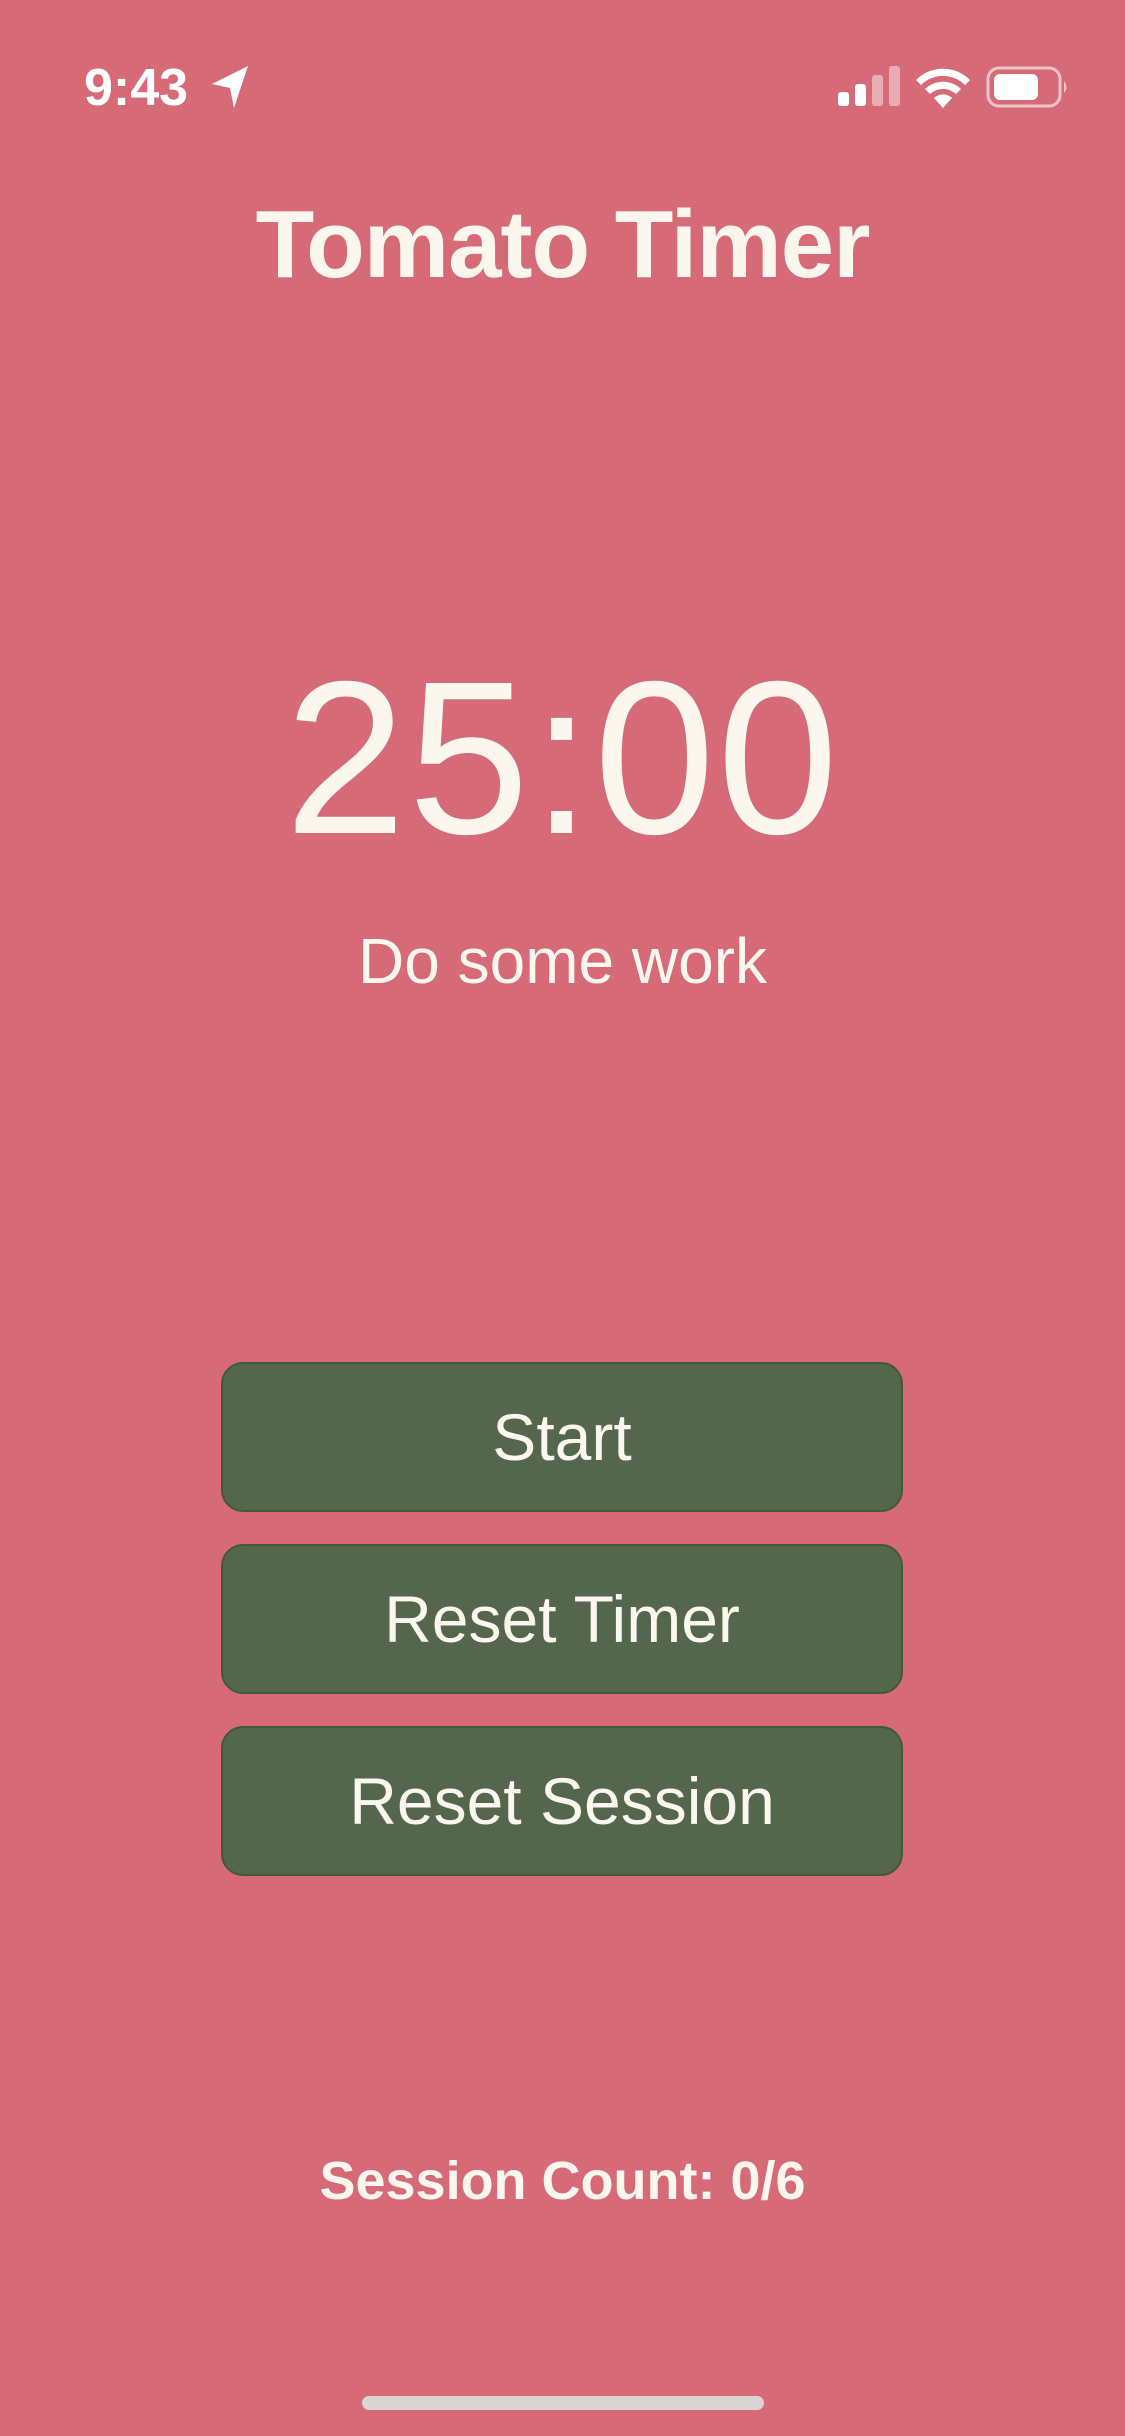  Describe the element at coordinates (943, 88) in the screenshot. I see `wifi-icon` at that location.